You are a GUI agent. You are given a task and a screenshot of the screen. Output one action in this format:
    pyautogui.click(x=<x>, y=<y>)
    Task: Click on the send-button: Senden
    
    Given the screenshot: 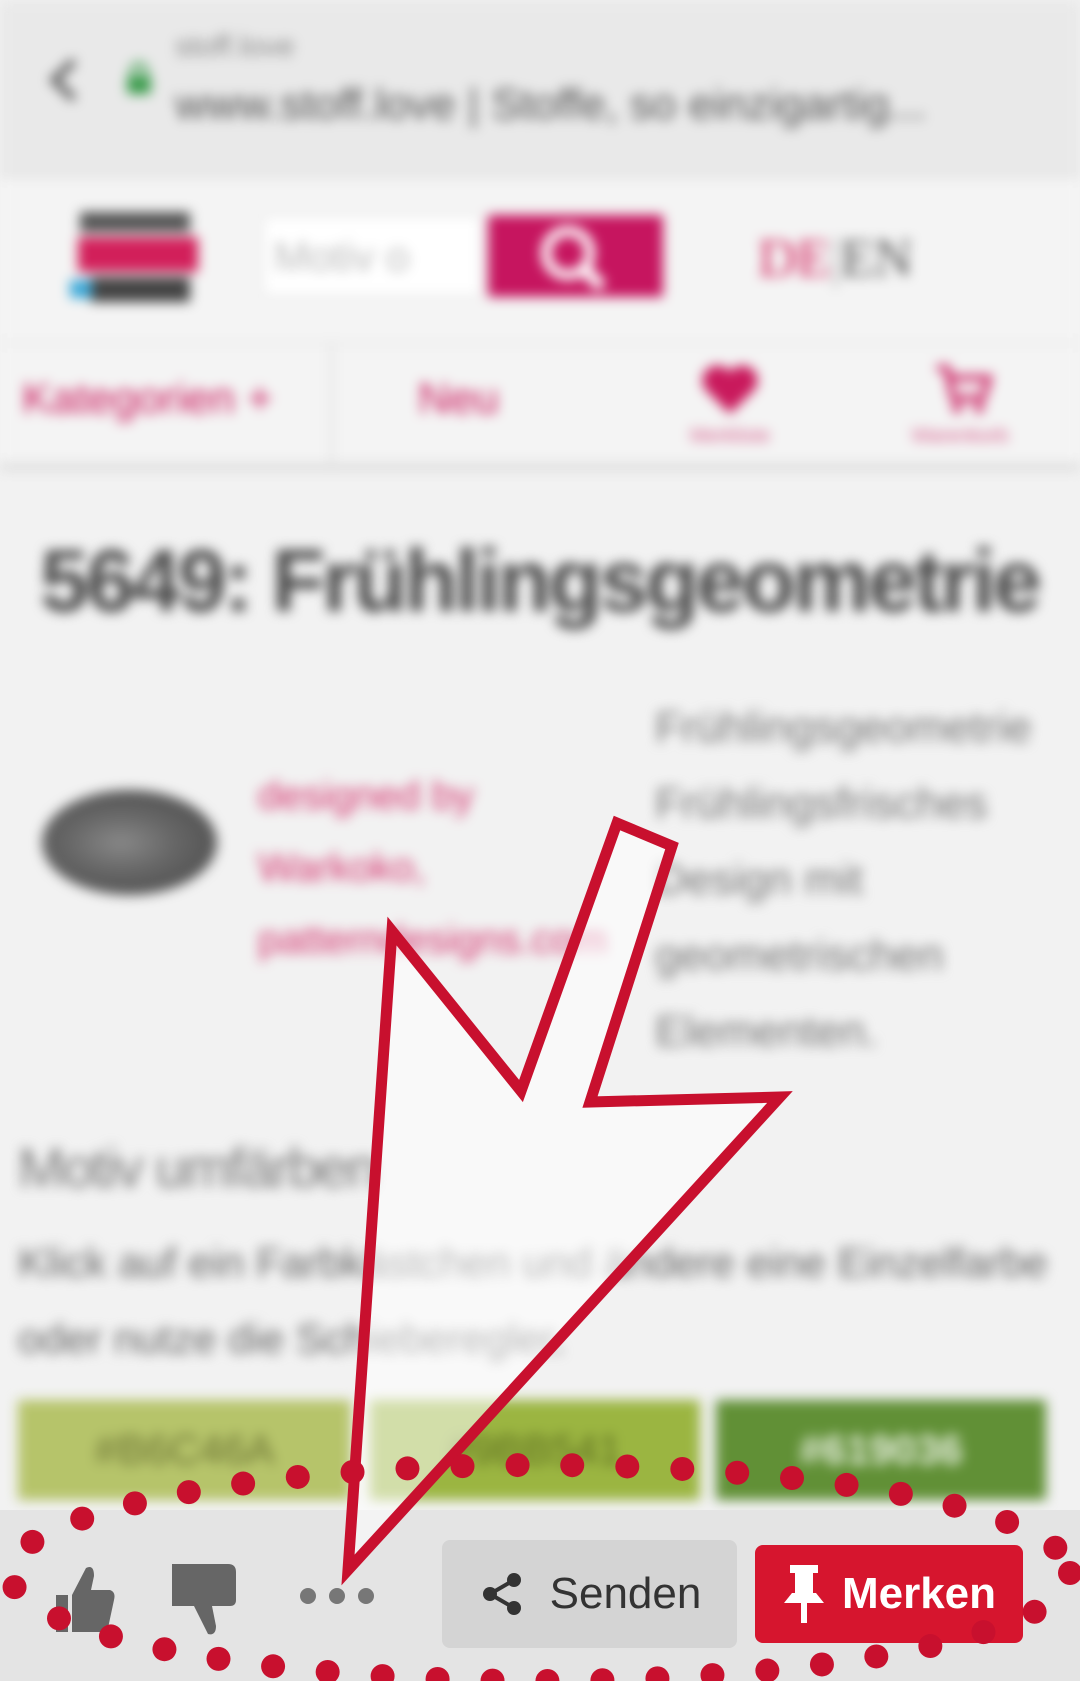 What is the action you would take?
    pyautogui.click(x=589, y=1594)
    